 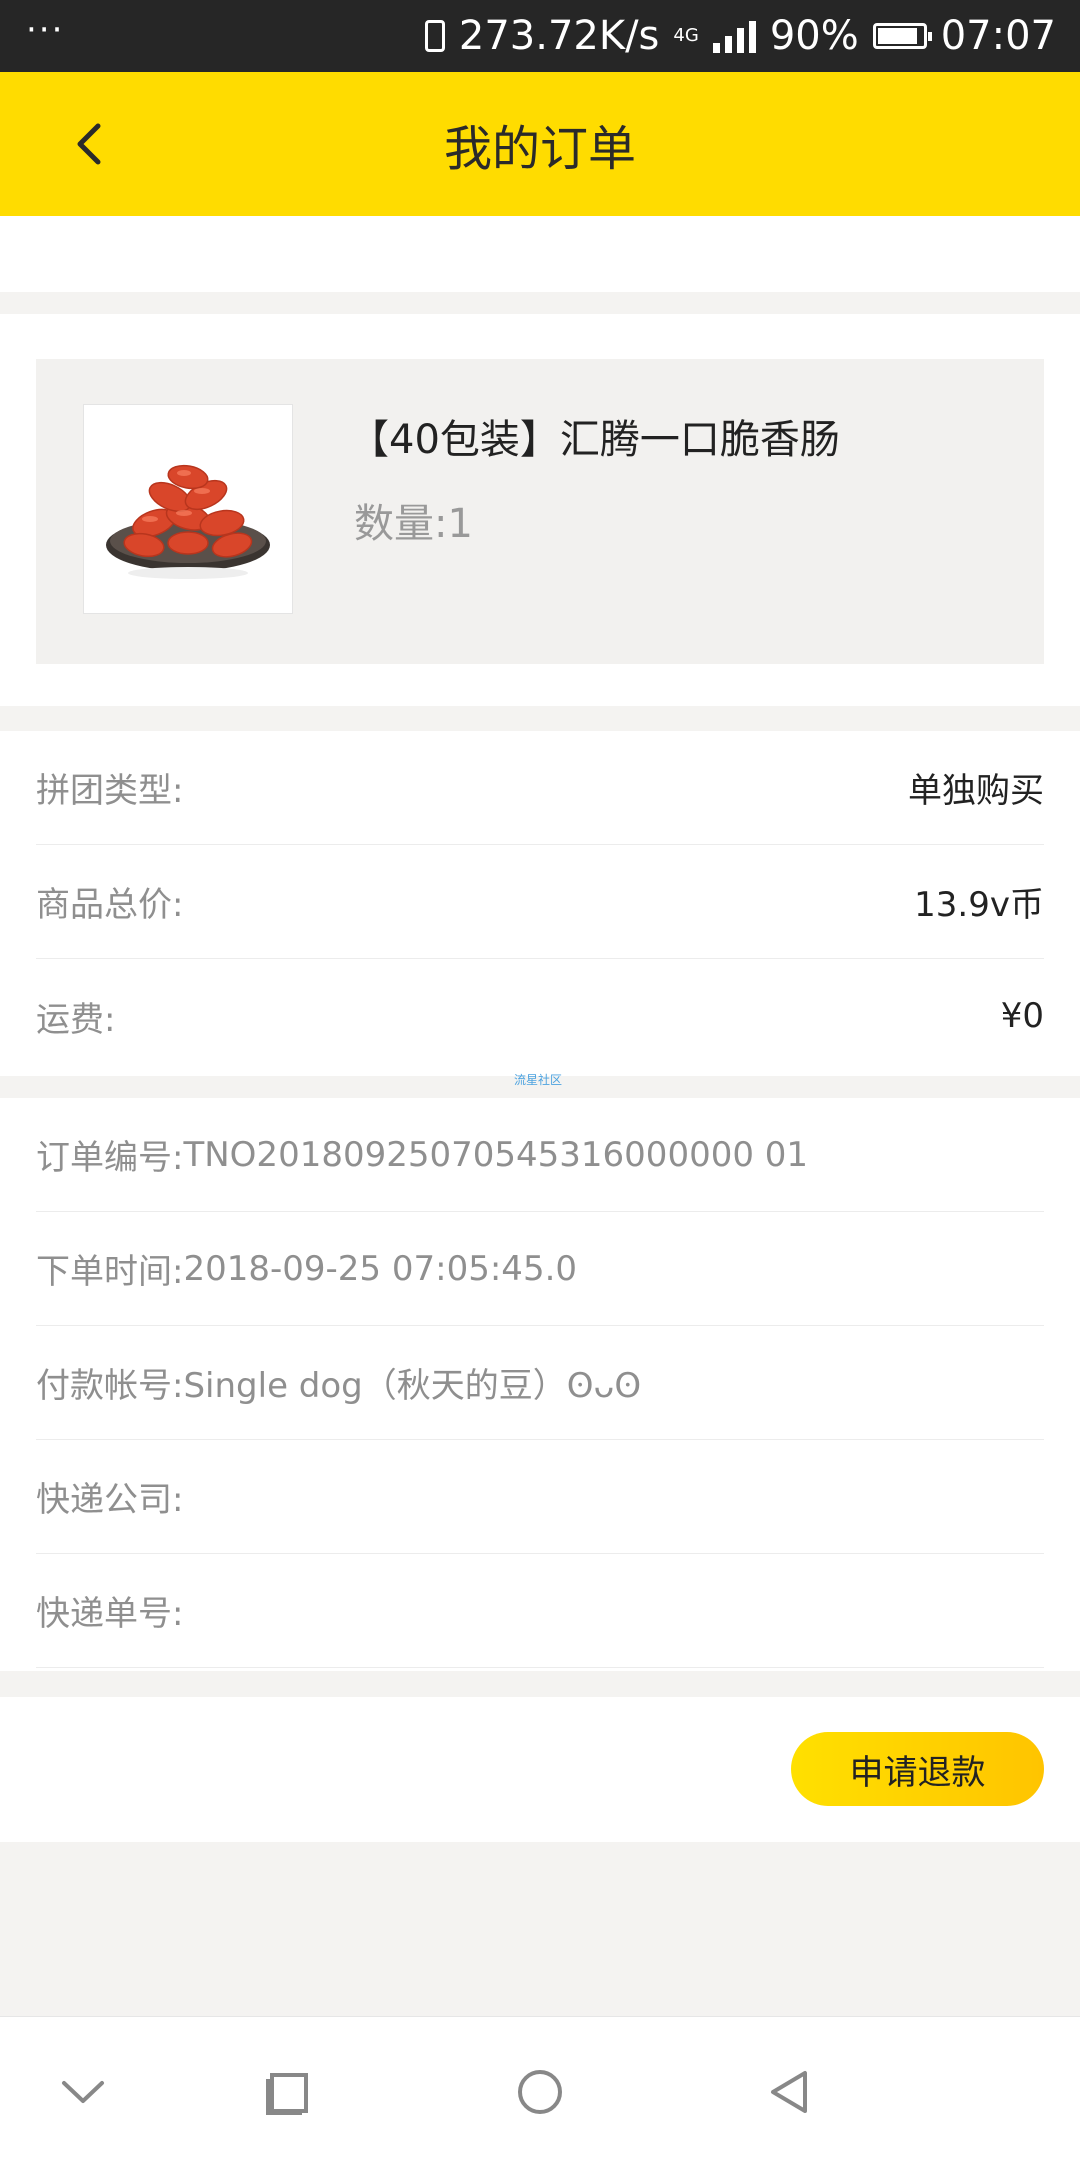 What do you see at coordinates (496, 1154) in the screenshot?
I see `order-number-value: TNO20180925070545316000000 01` at bounding box center [496, 1154].